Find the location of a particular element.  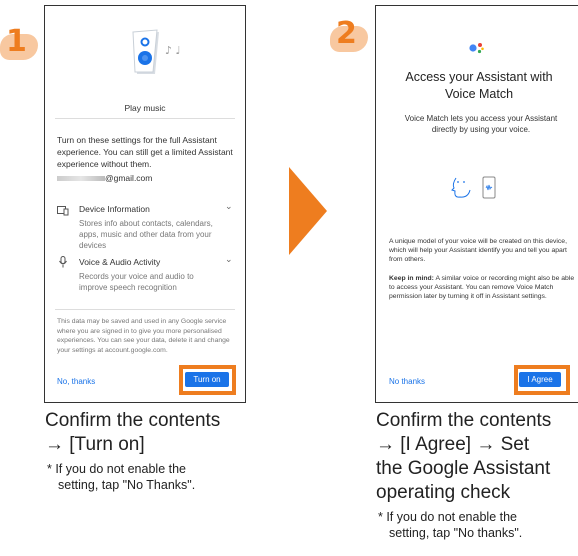

next-arrow-icon is located at coordinates (308, 211).